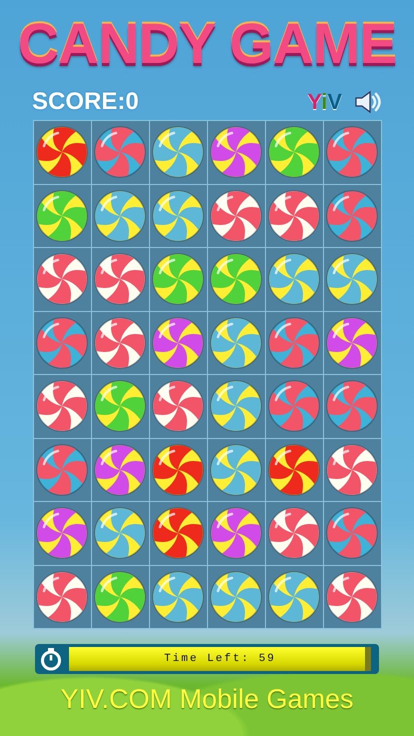  What do you see at coordinates (324, 102) in the screenshot?
I see `logo: YiV` at bounding box center [324, 102].